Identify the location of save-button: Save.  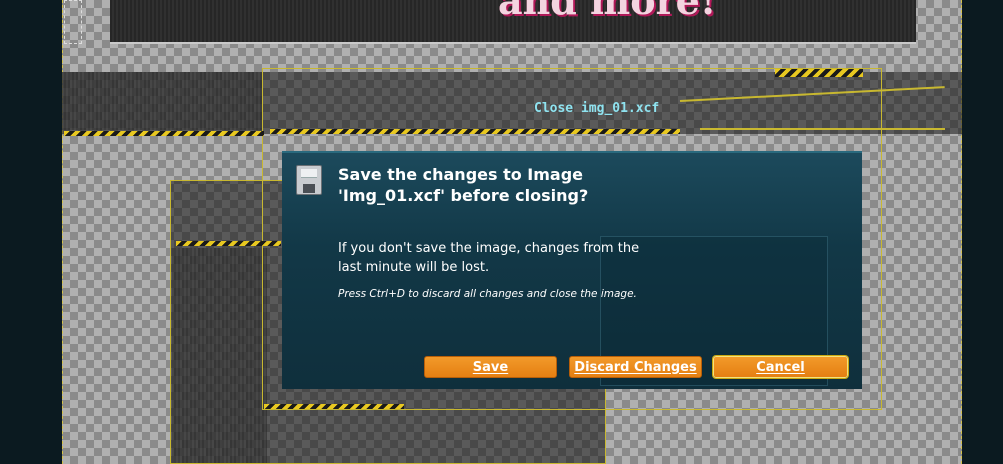
(490, 367).